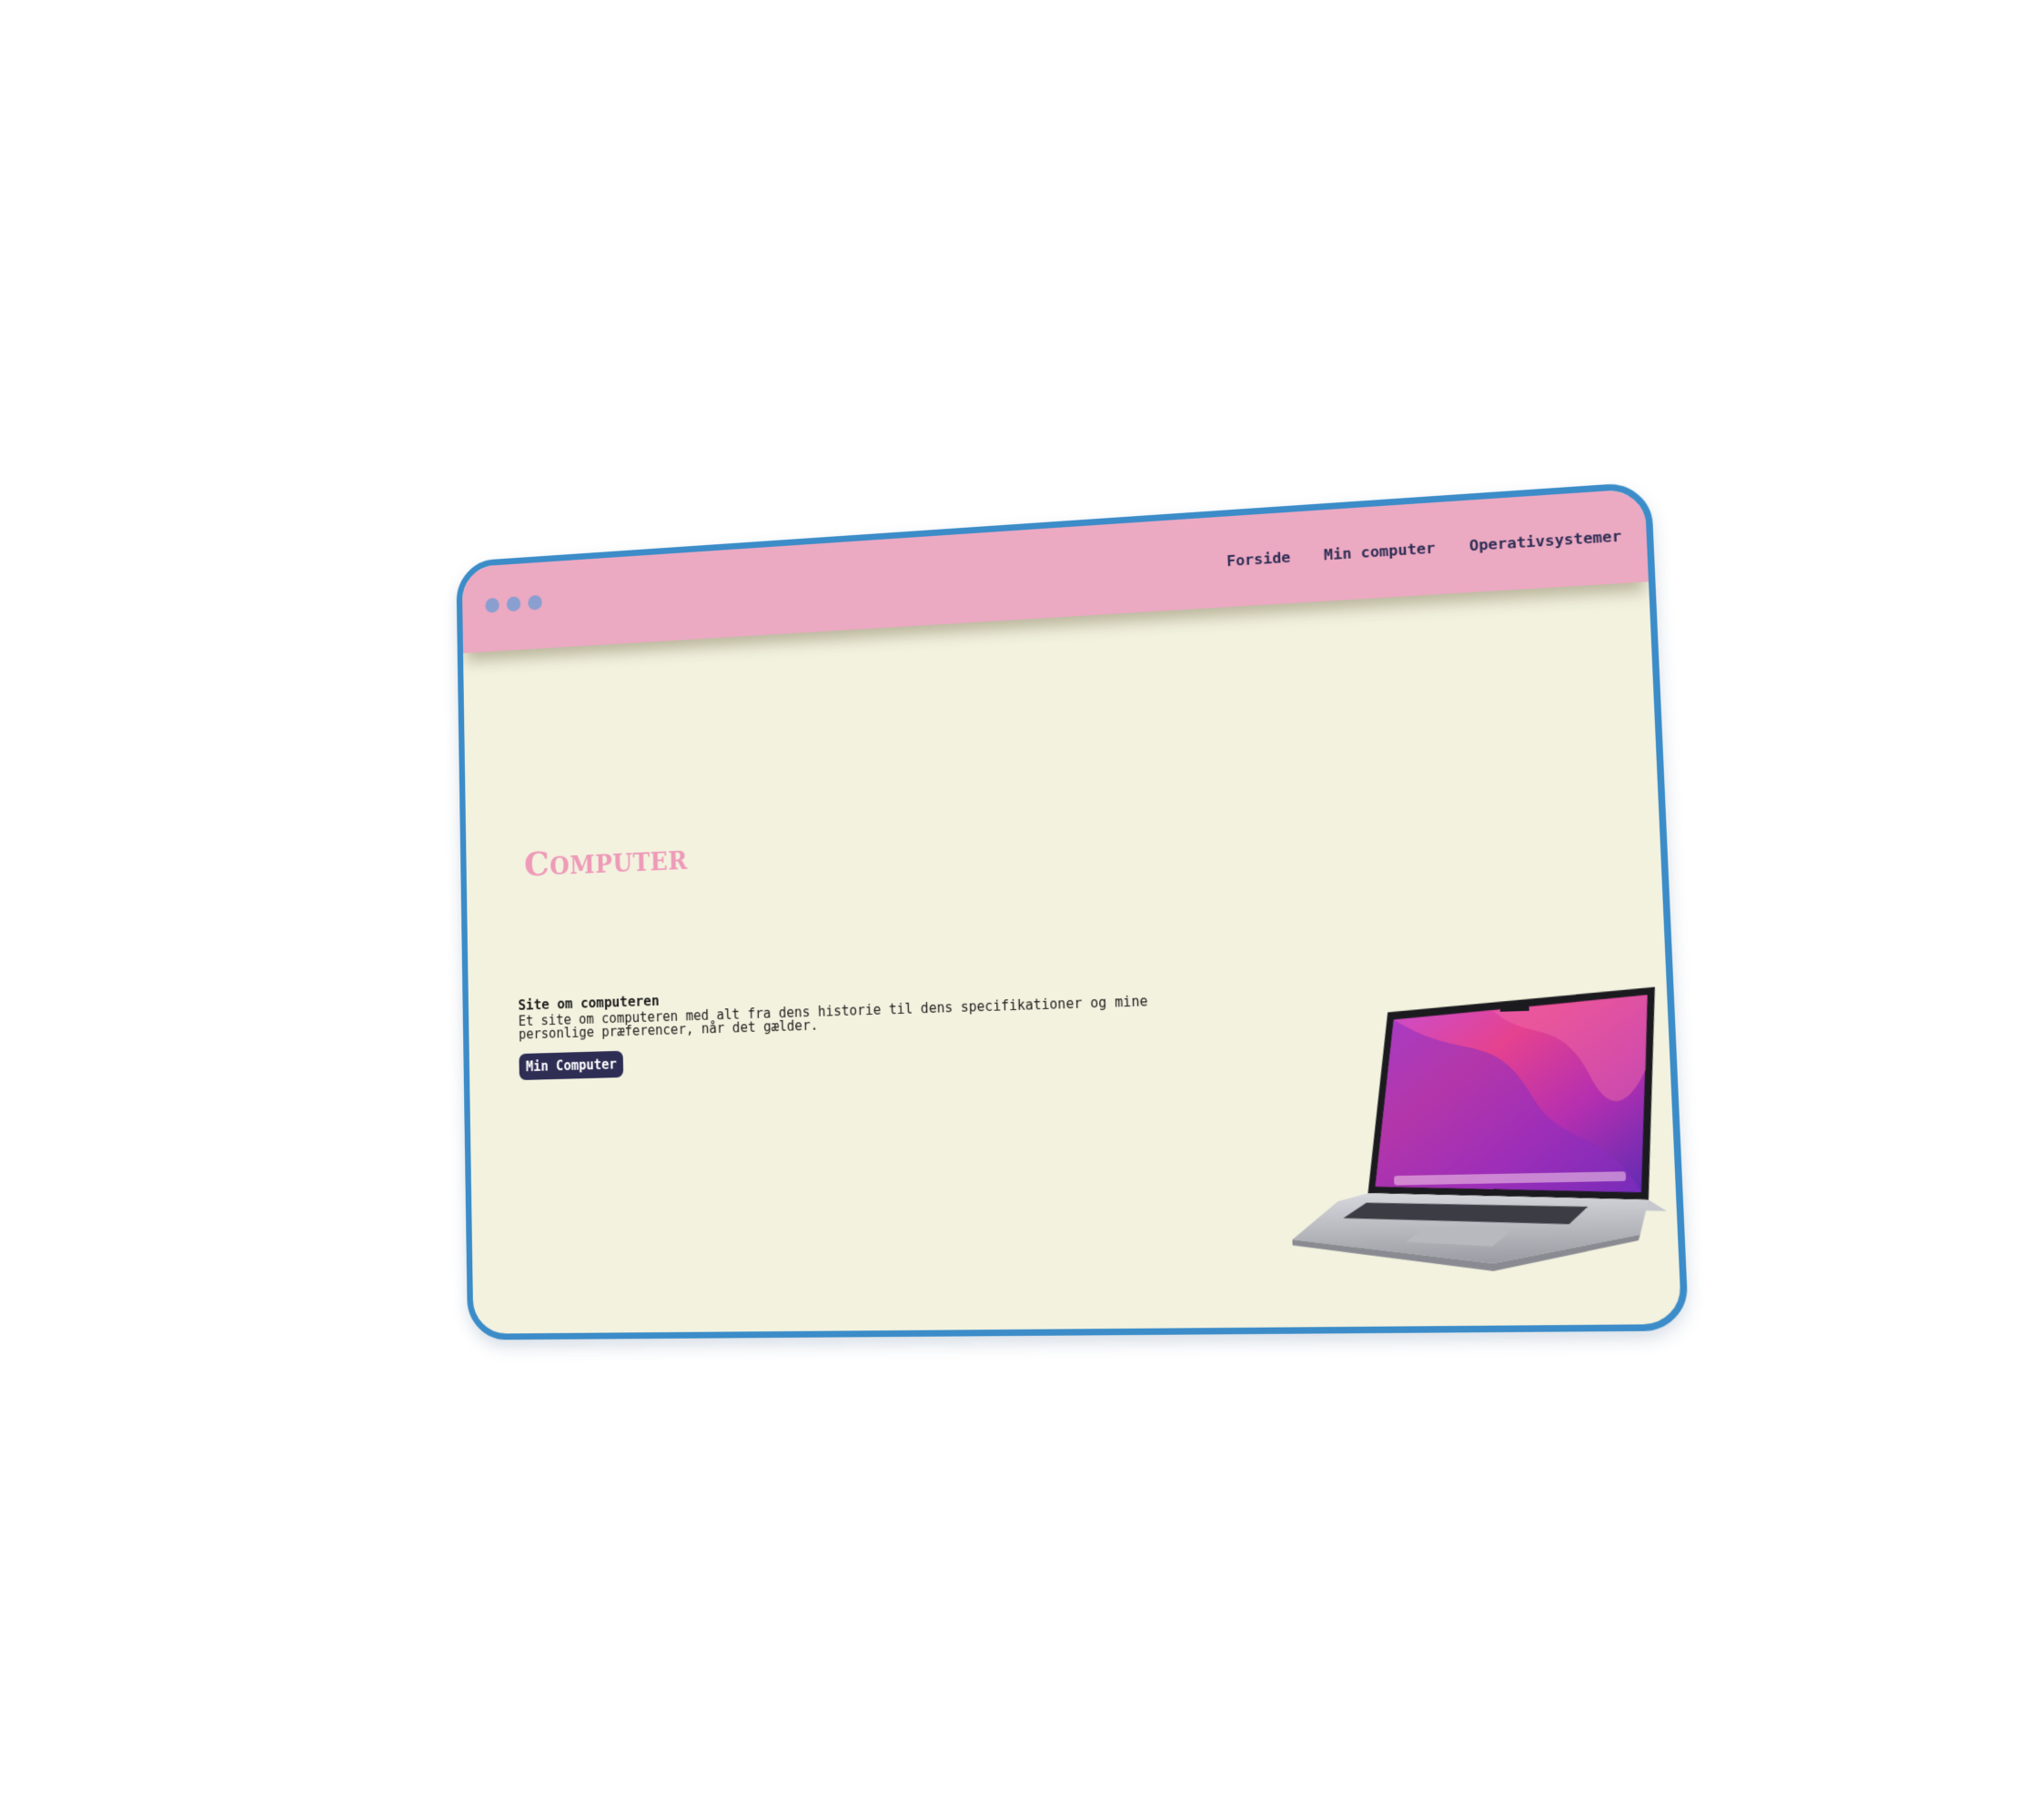  I want to click on nav-link-operativsystemer: Operativsystemer, so click(1545, 541).